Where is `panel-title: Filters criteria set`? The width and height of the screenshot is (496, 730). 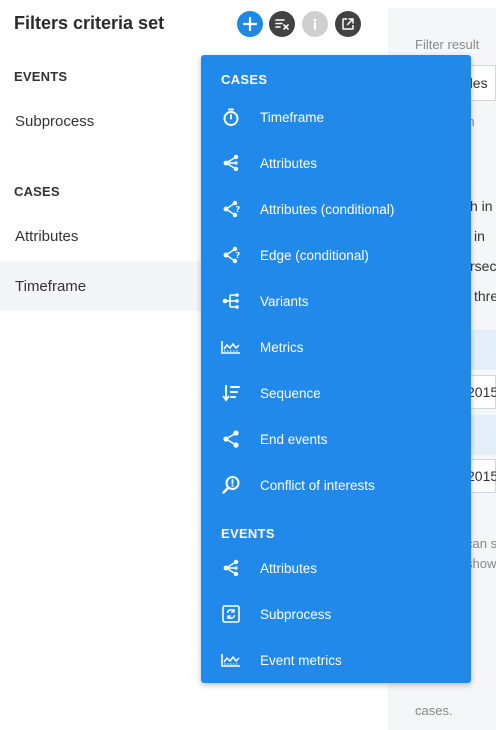
panel-title: Filters criteria set is located at coordinates (89, 23).